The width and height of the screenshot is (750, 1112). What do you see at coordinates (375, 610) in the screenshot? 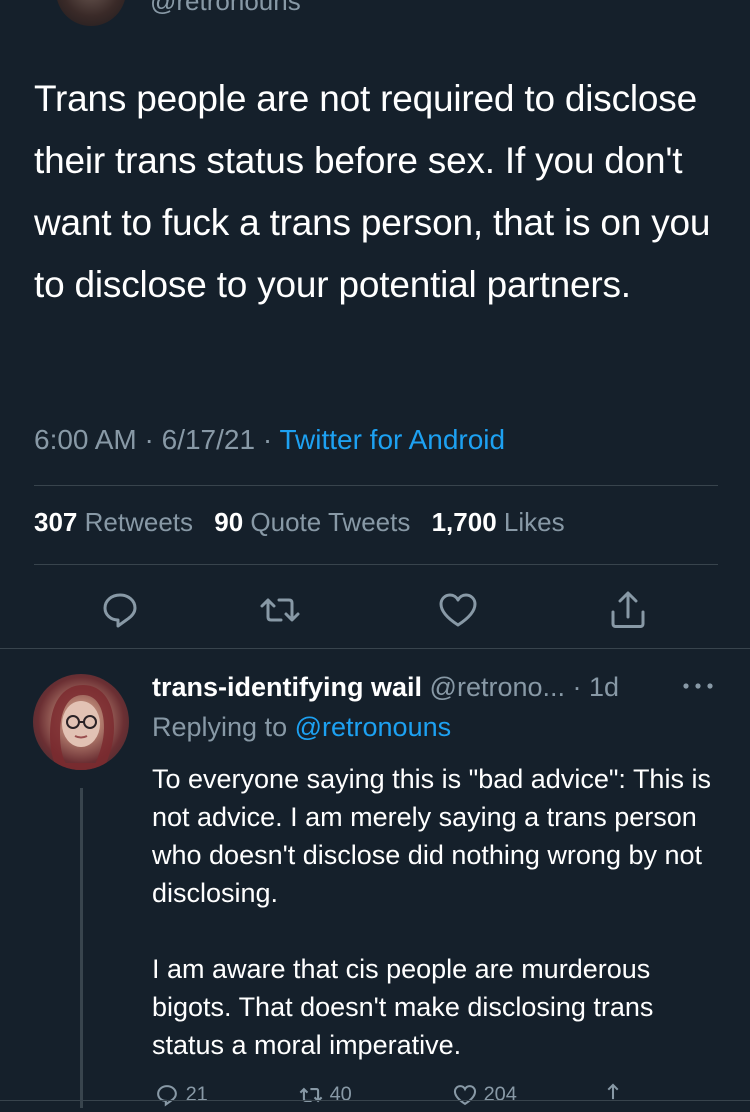
I see `tweet-actions` at bounding box center [375, 610].